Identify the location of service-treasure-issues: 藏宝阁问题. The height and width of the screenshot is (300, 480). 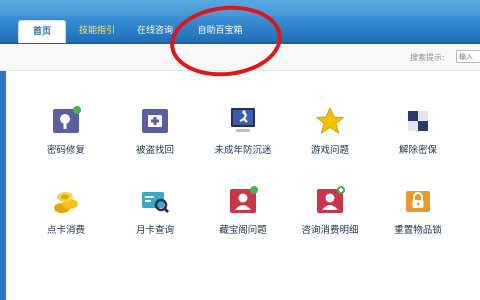
(243, 216).